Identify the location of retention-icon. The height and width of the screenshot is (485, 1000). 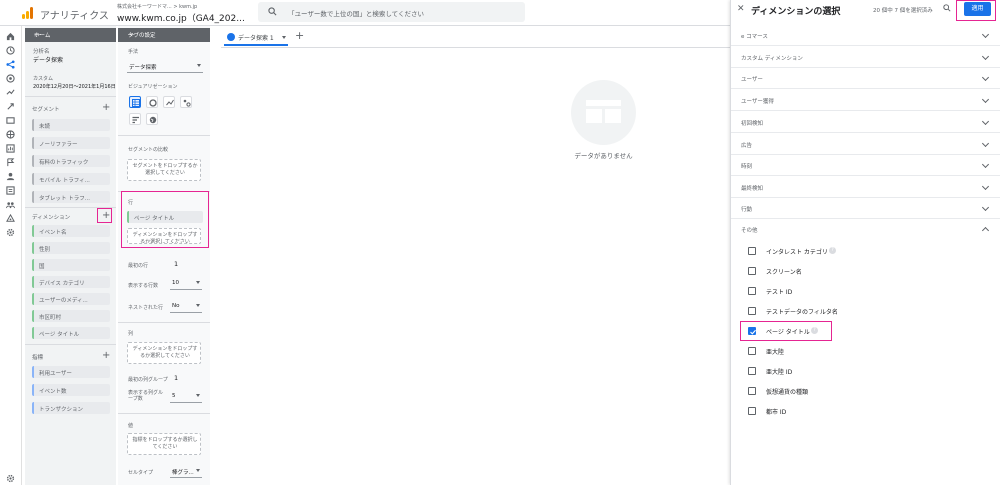
(10, 134).